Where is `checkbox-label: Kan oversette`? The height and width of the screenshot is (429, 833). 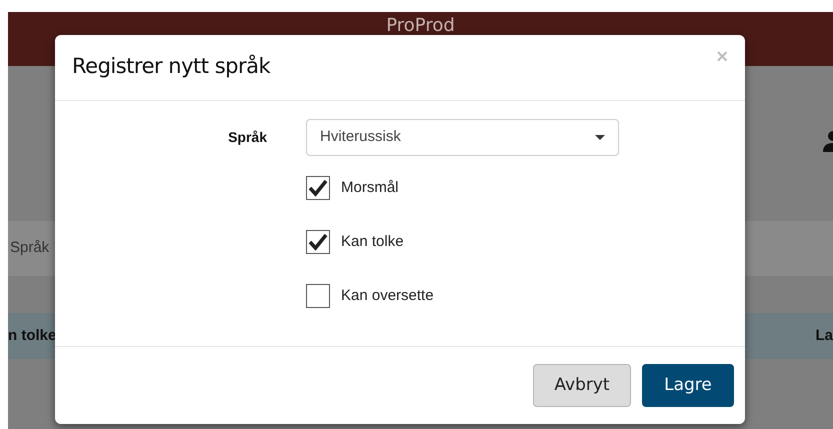 checkbox-label: Kan oversette is located at coordinates (387, 296).